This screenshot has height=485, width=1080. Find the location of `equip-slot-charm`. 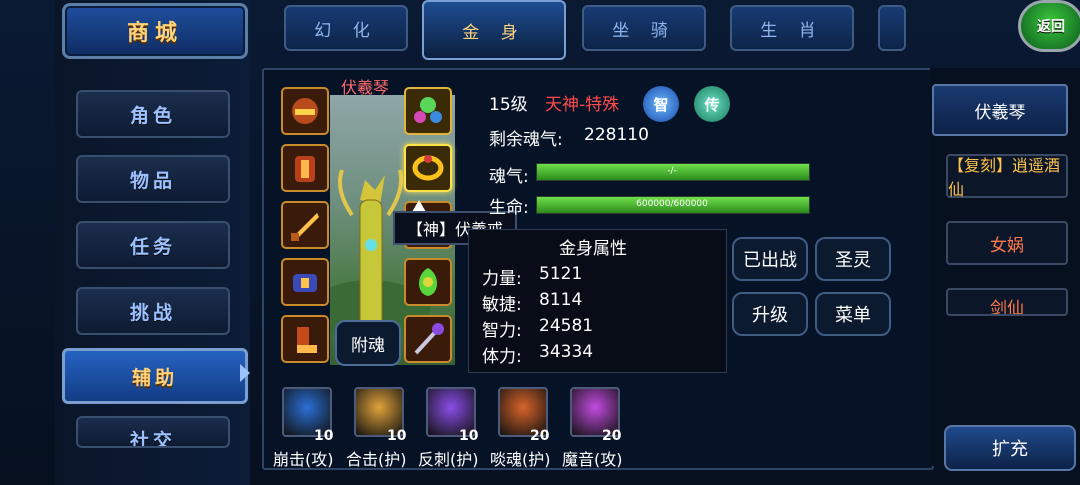

equip-slot-charm is located at coordinates (428, 282).